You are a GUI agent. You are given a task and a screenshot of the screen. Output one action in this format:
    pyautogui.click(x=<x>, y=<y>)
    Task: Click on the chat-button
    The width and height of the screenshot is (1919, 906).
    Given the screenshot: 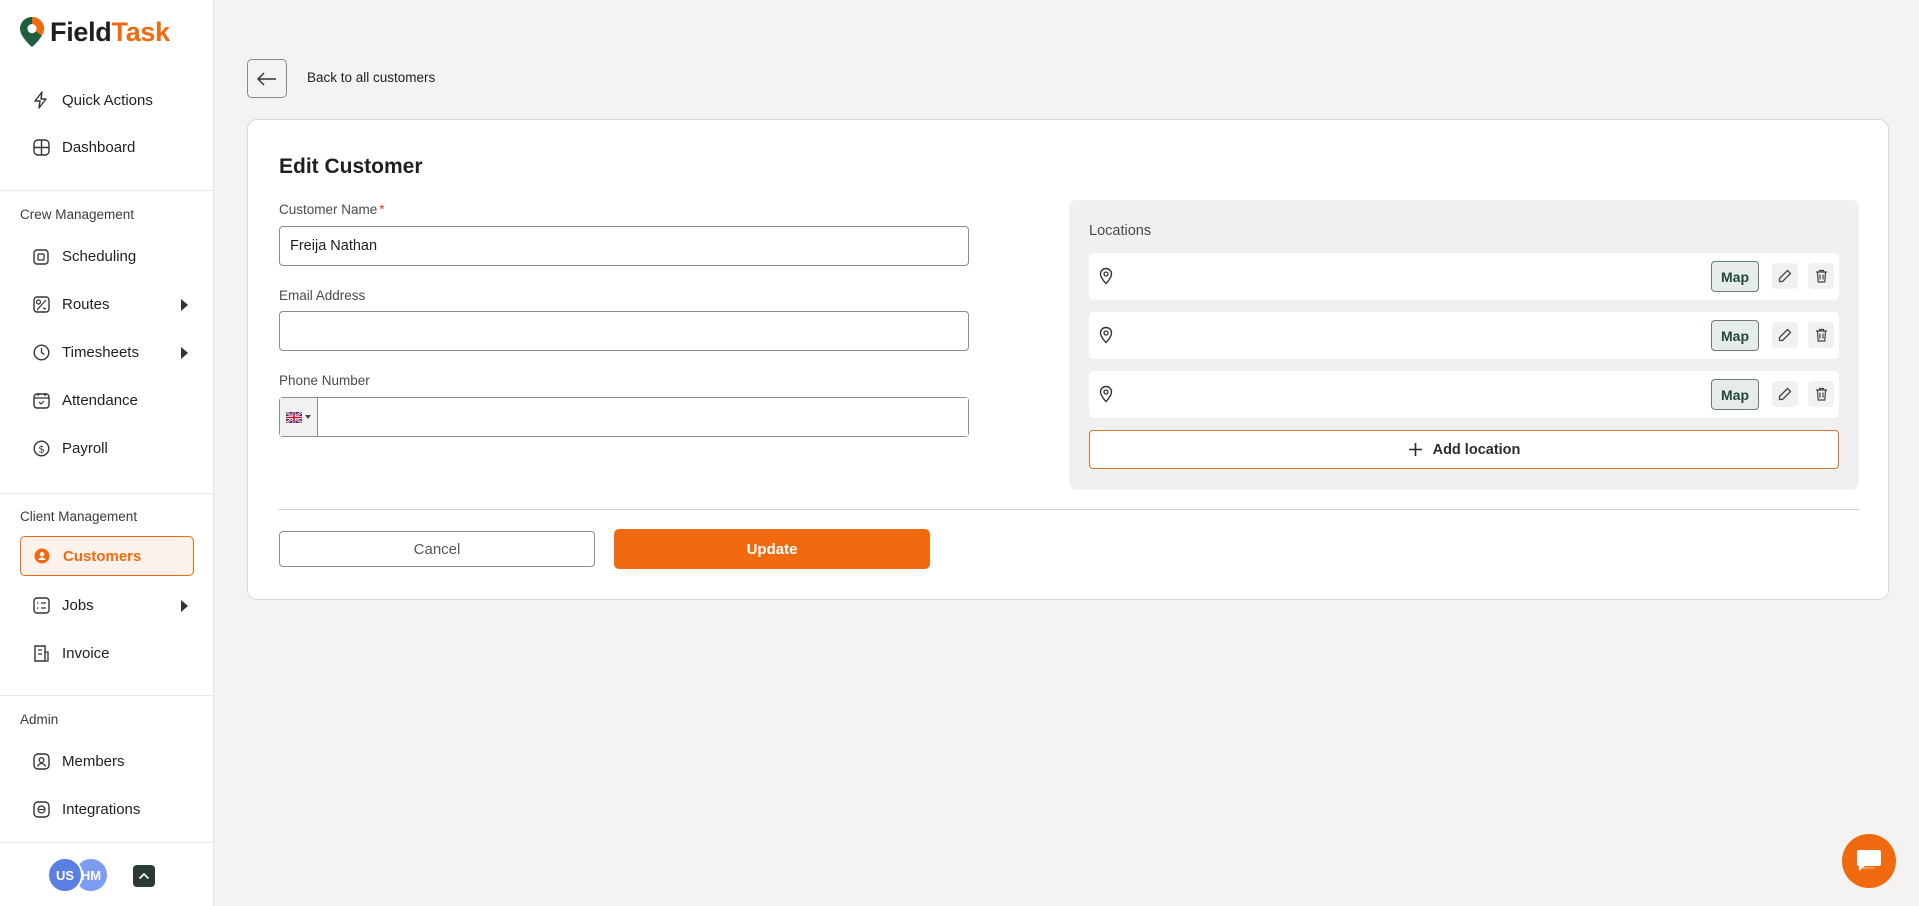 What is the action you would take?
    pyautogui.click(x=1869, y=861)
    